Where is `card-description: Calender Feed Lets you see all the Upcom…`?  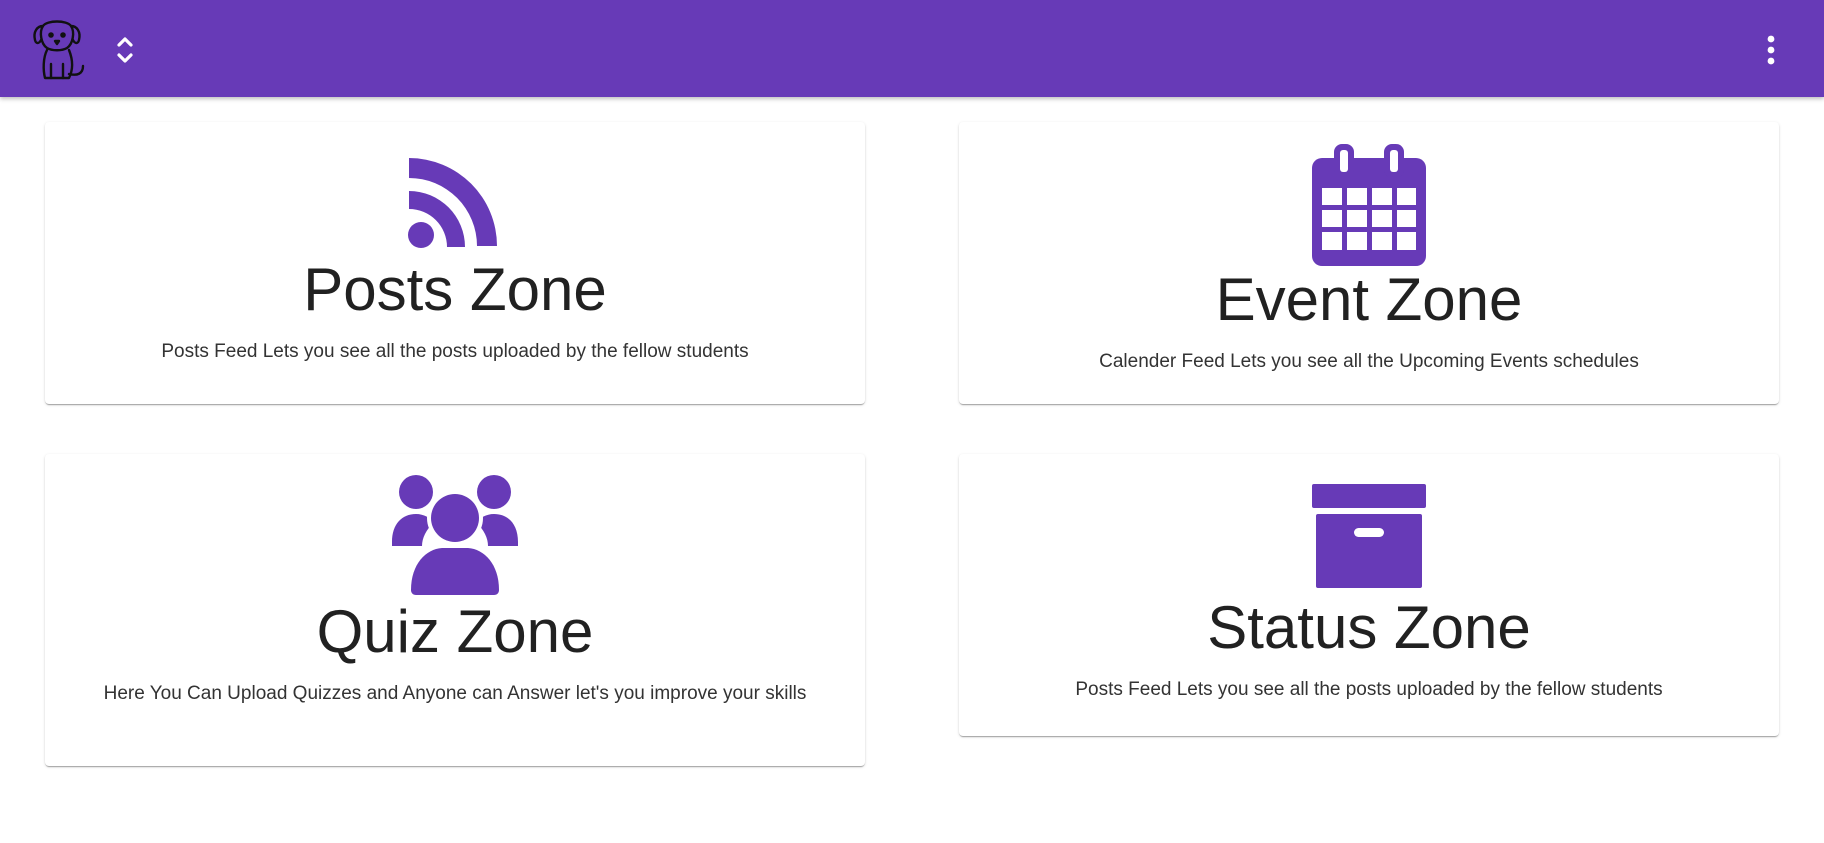 card-description: Calender Feed Lets you see all the Upcom… is located at coordinates (1369, 361).